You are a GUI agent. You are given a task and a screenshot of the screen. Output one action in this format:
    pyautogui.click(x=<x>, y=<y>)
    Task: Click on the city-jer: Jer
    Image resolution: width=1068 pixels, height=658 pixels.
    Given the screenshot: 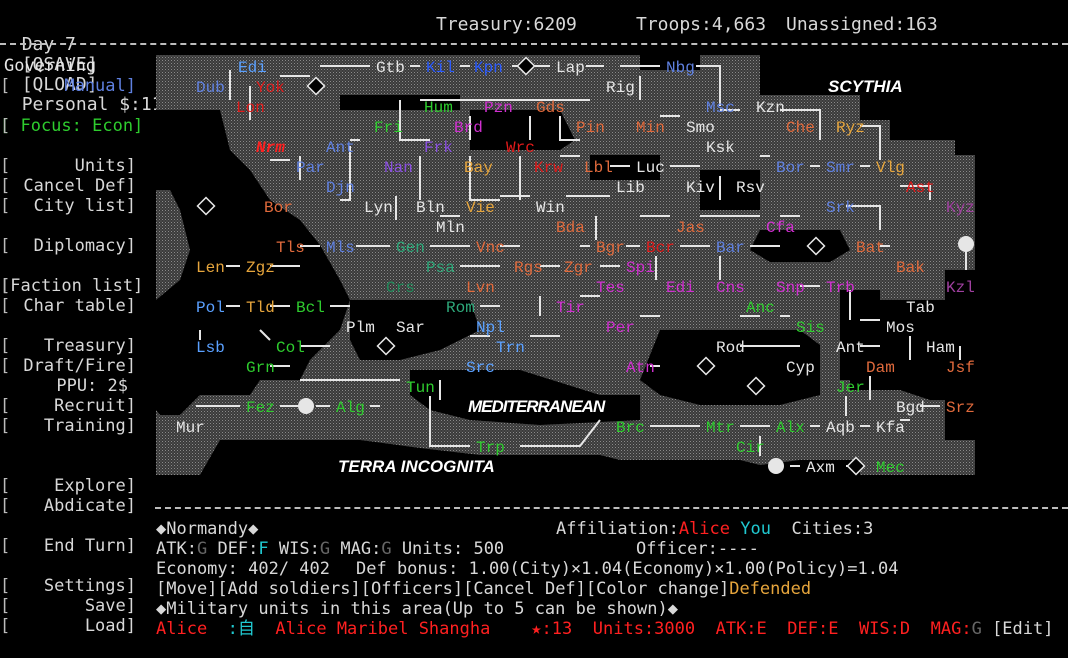 What is the action you would take?
    pyautogui.click(x=850, y=388)
    